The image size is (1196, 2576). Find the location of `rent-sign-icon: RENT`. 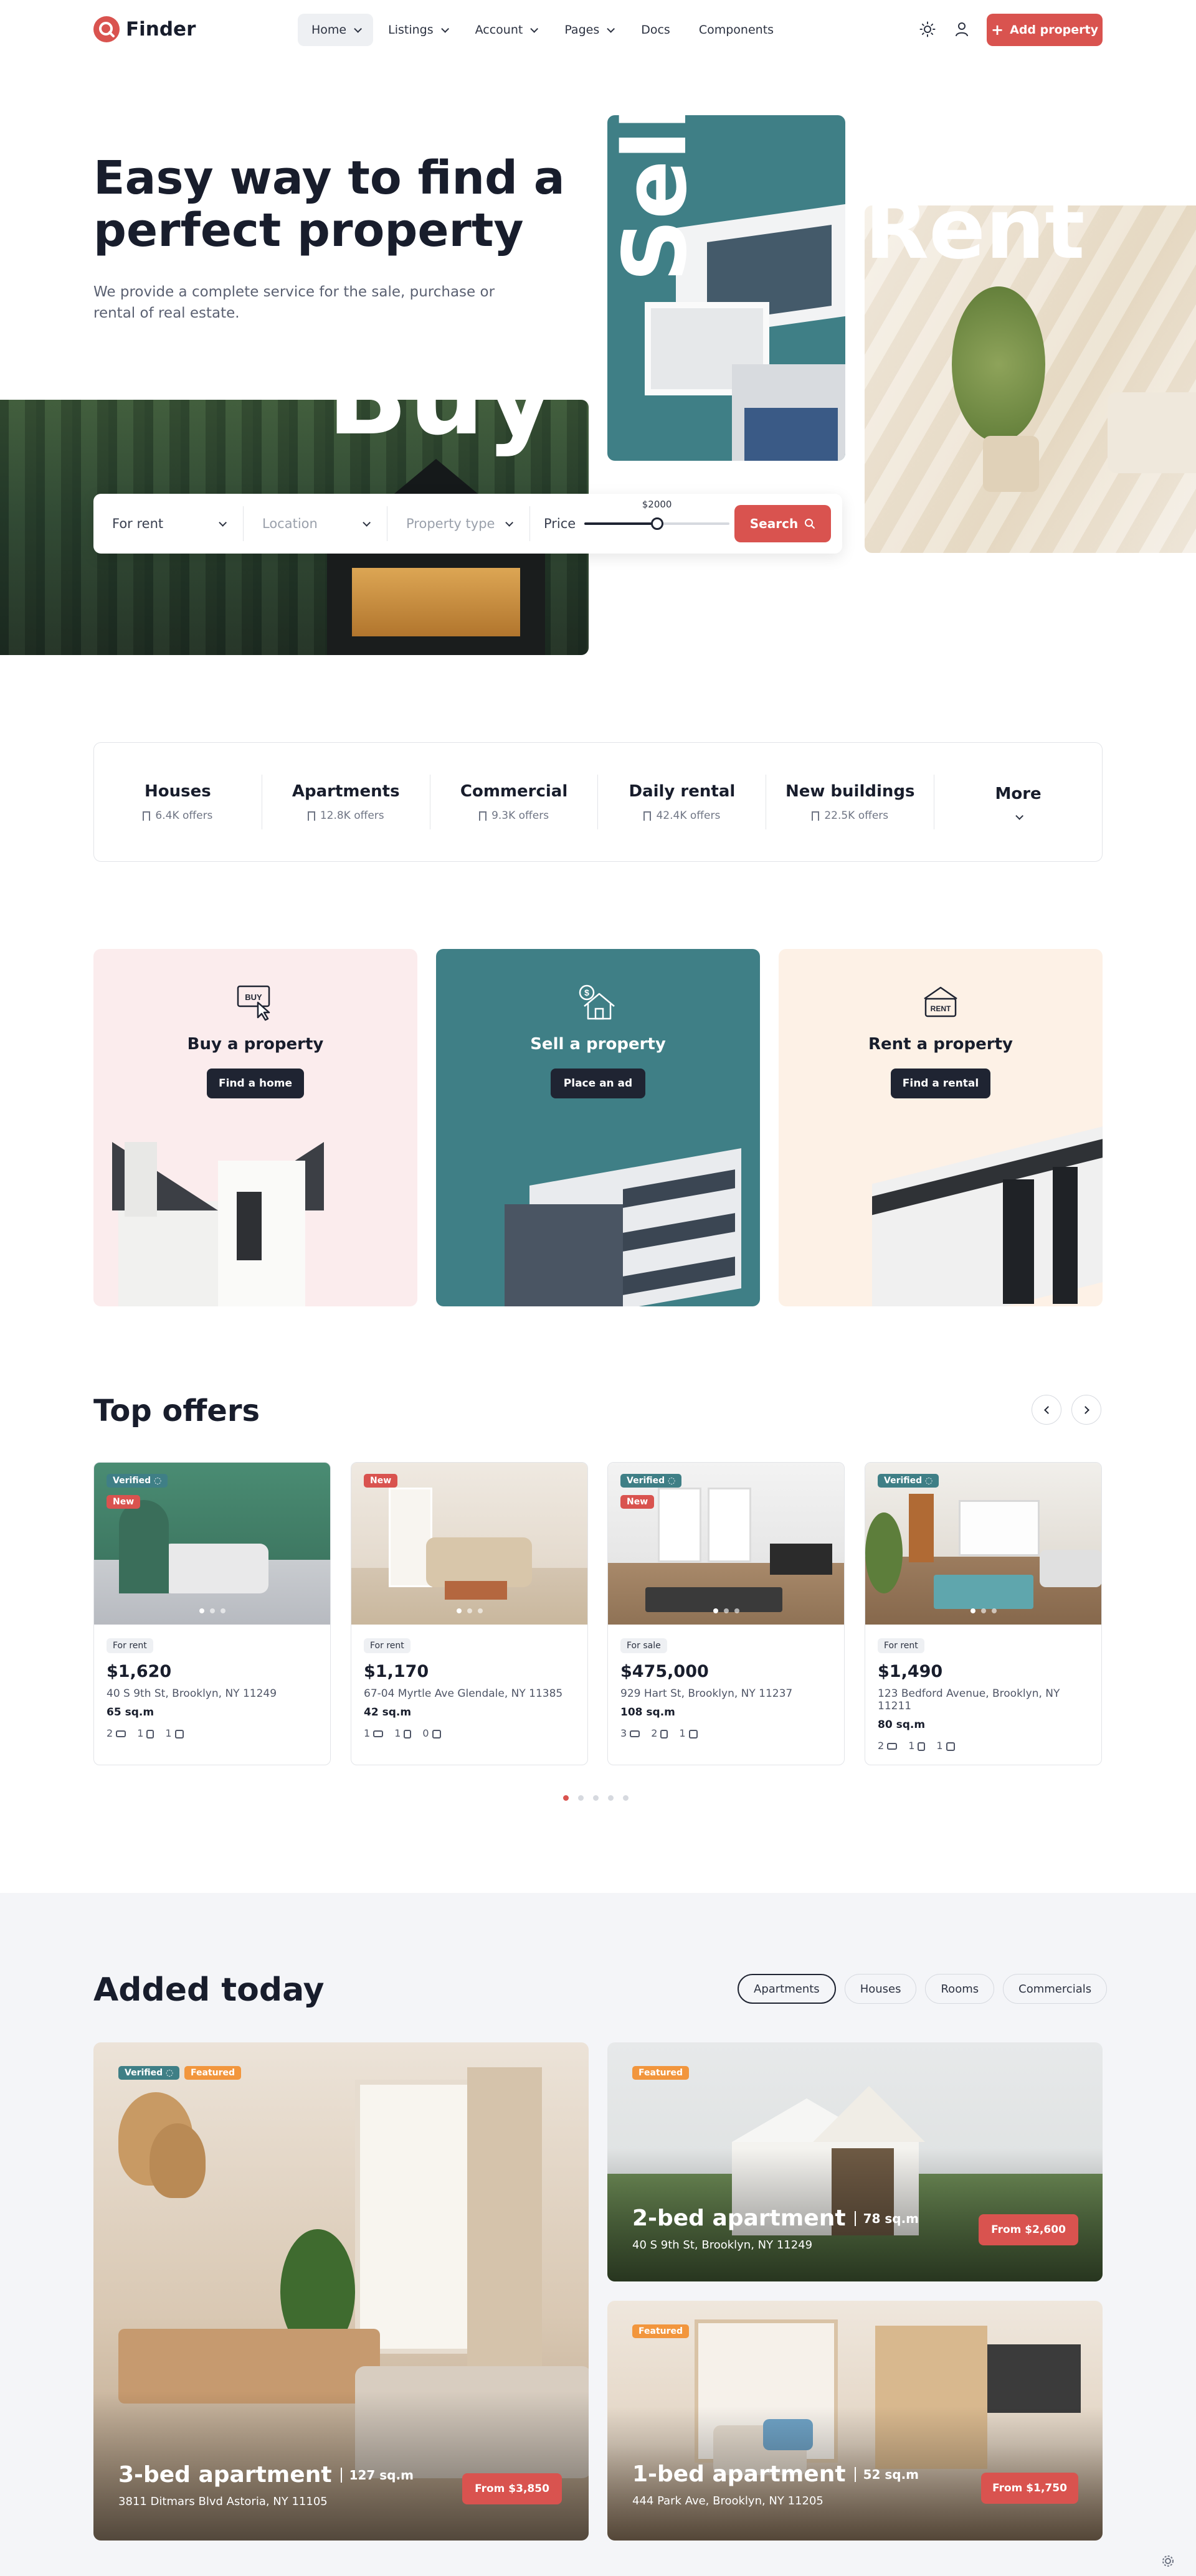

rent-sign-icon: RENT is located at coordinates (940, 1001).